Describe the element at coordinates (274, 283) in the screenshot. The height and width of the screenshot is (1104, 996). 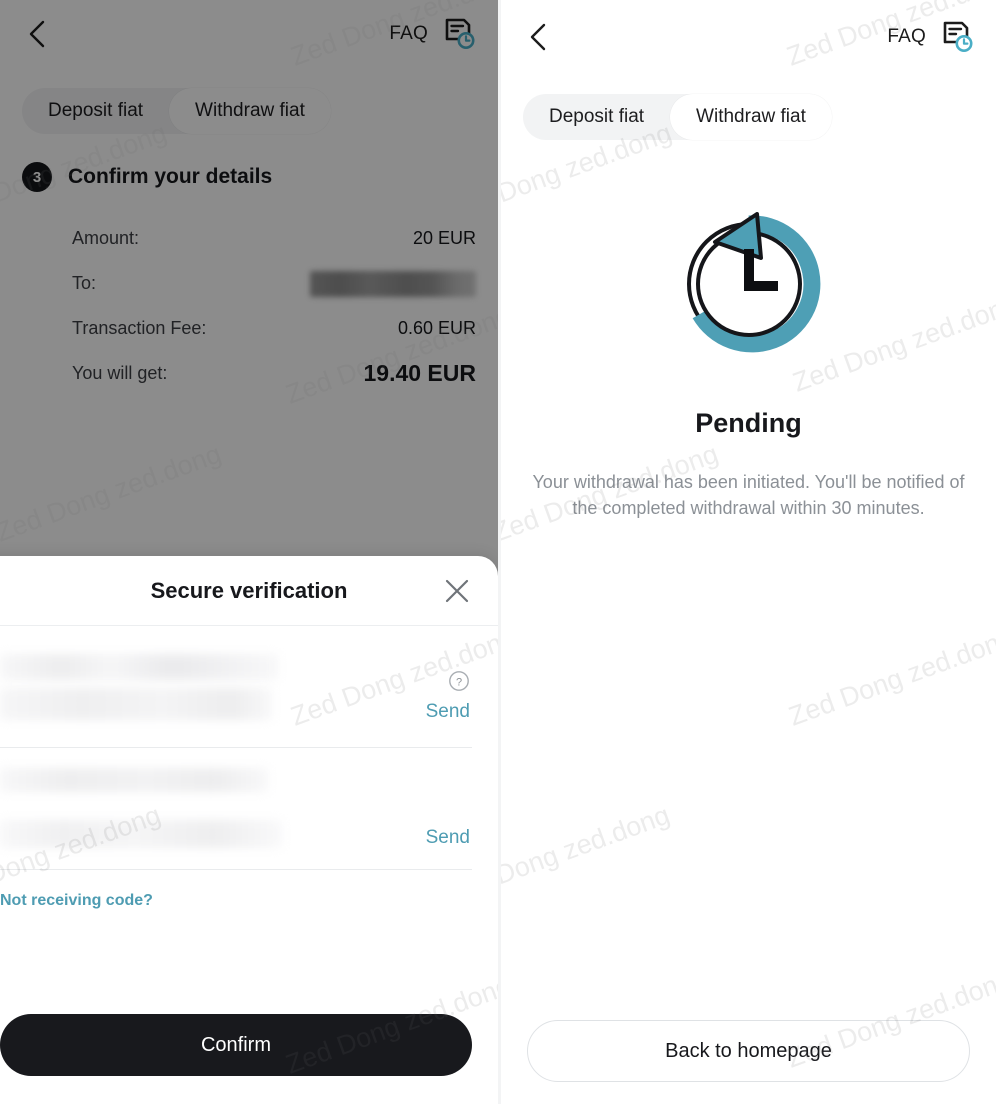
I see `detail-row-to: To:` at that location.